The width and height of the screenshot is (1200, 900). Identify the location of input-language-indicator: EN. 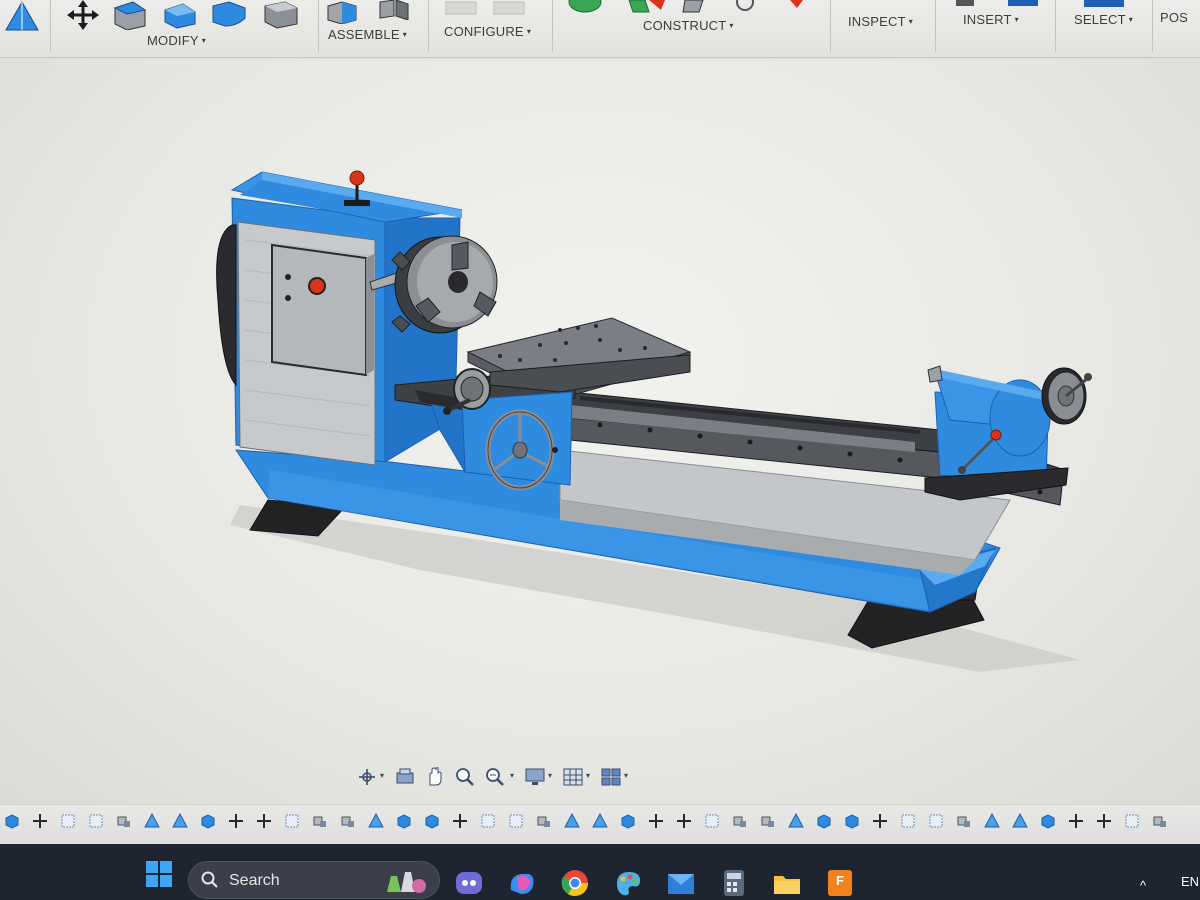
(1190, 881).